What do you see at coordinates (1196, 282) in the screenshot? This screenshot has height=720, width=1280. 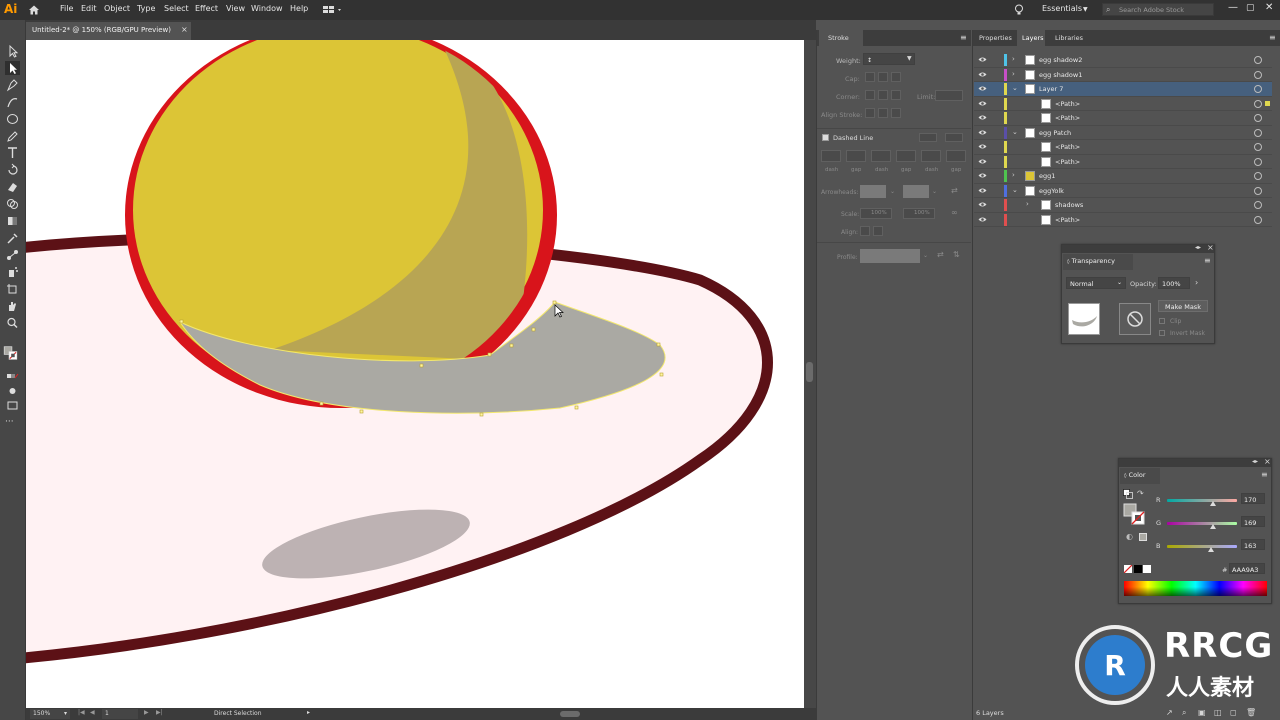 I see `opacity-expand-icon: ›` at bounding box center [1196, 282].